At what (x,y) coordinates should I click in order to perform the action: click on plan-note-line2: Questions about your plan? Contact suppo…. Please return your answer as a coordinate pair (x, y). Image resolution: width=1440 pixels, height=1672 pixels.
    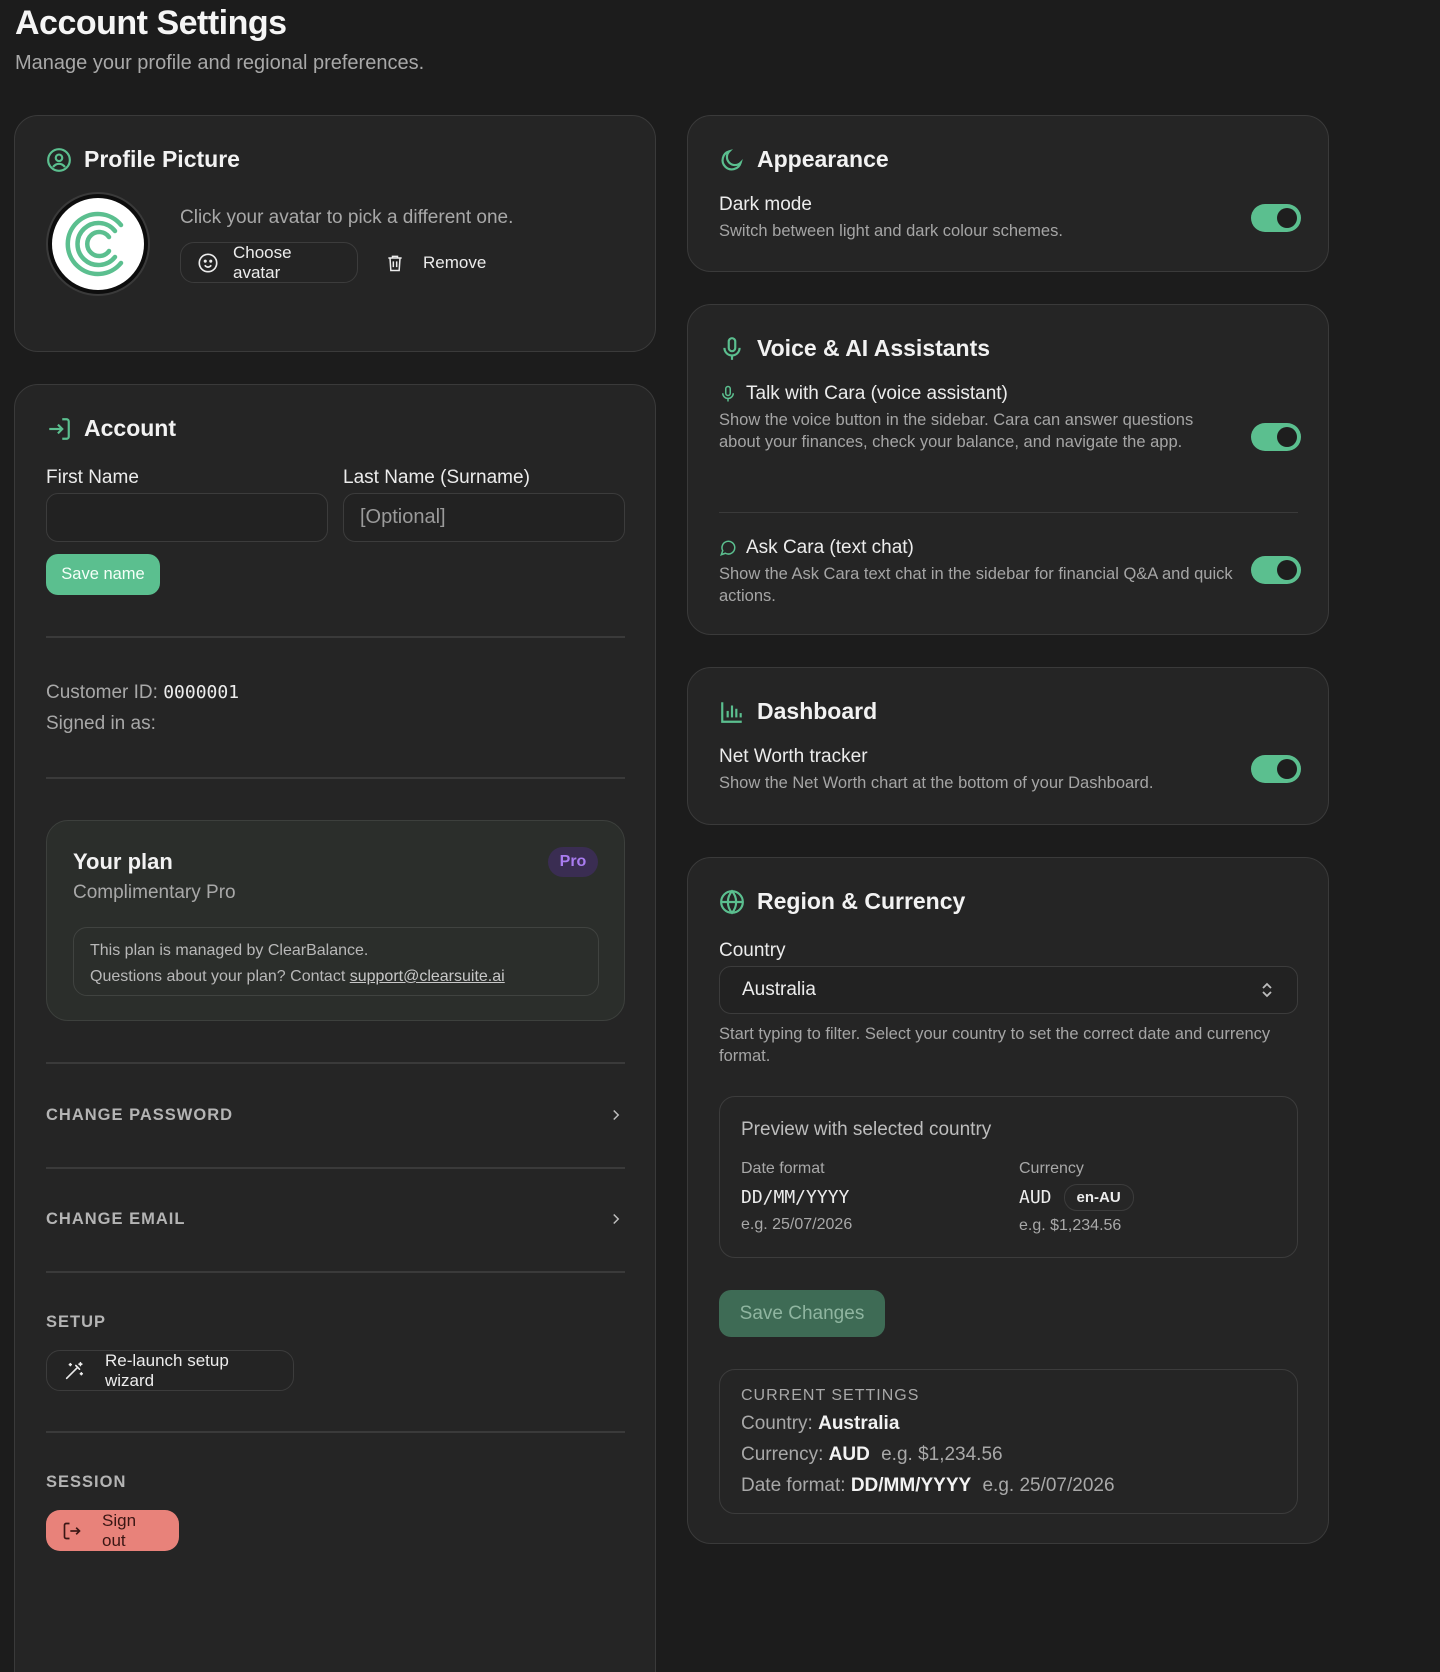
    Looking at the image, I should click on (336, 977).